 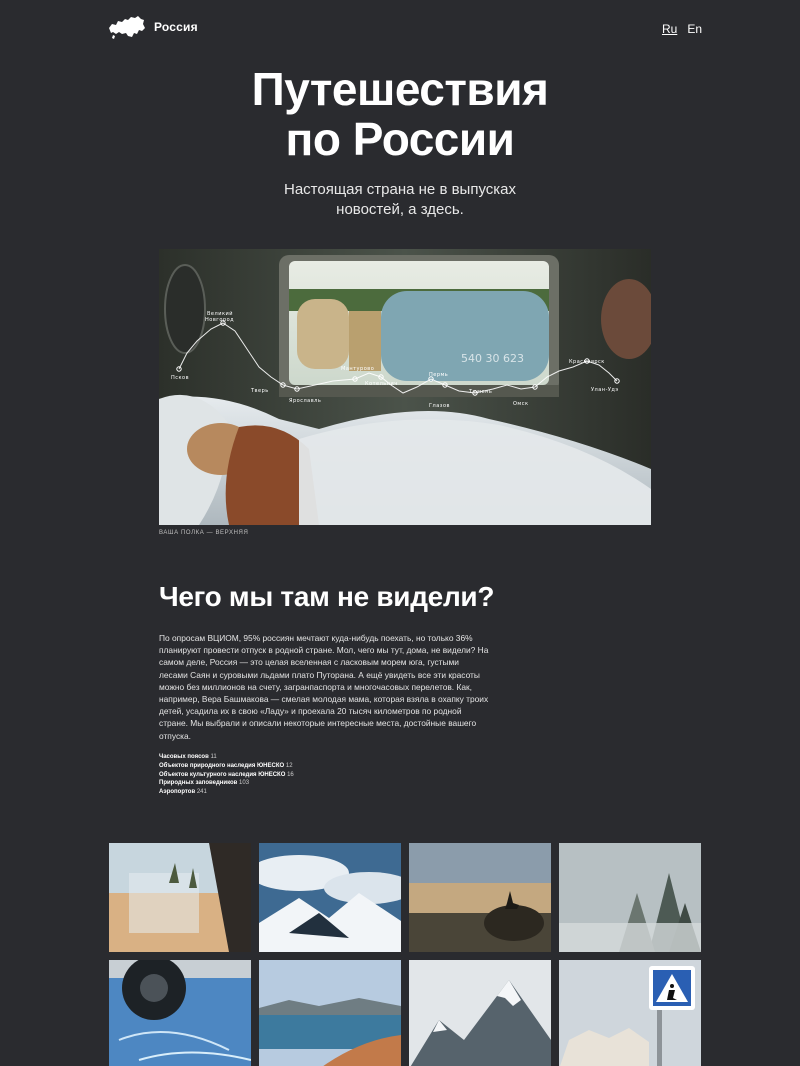 I want to click on city-label-kotelnich: Котельнич, so click(x=381, y=384).